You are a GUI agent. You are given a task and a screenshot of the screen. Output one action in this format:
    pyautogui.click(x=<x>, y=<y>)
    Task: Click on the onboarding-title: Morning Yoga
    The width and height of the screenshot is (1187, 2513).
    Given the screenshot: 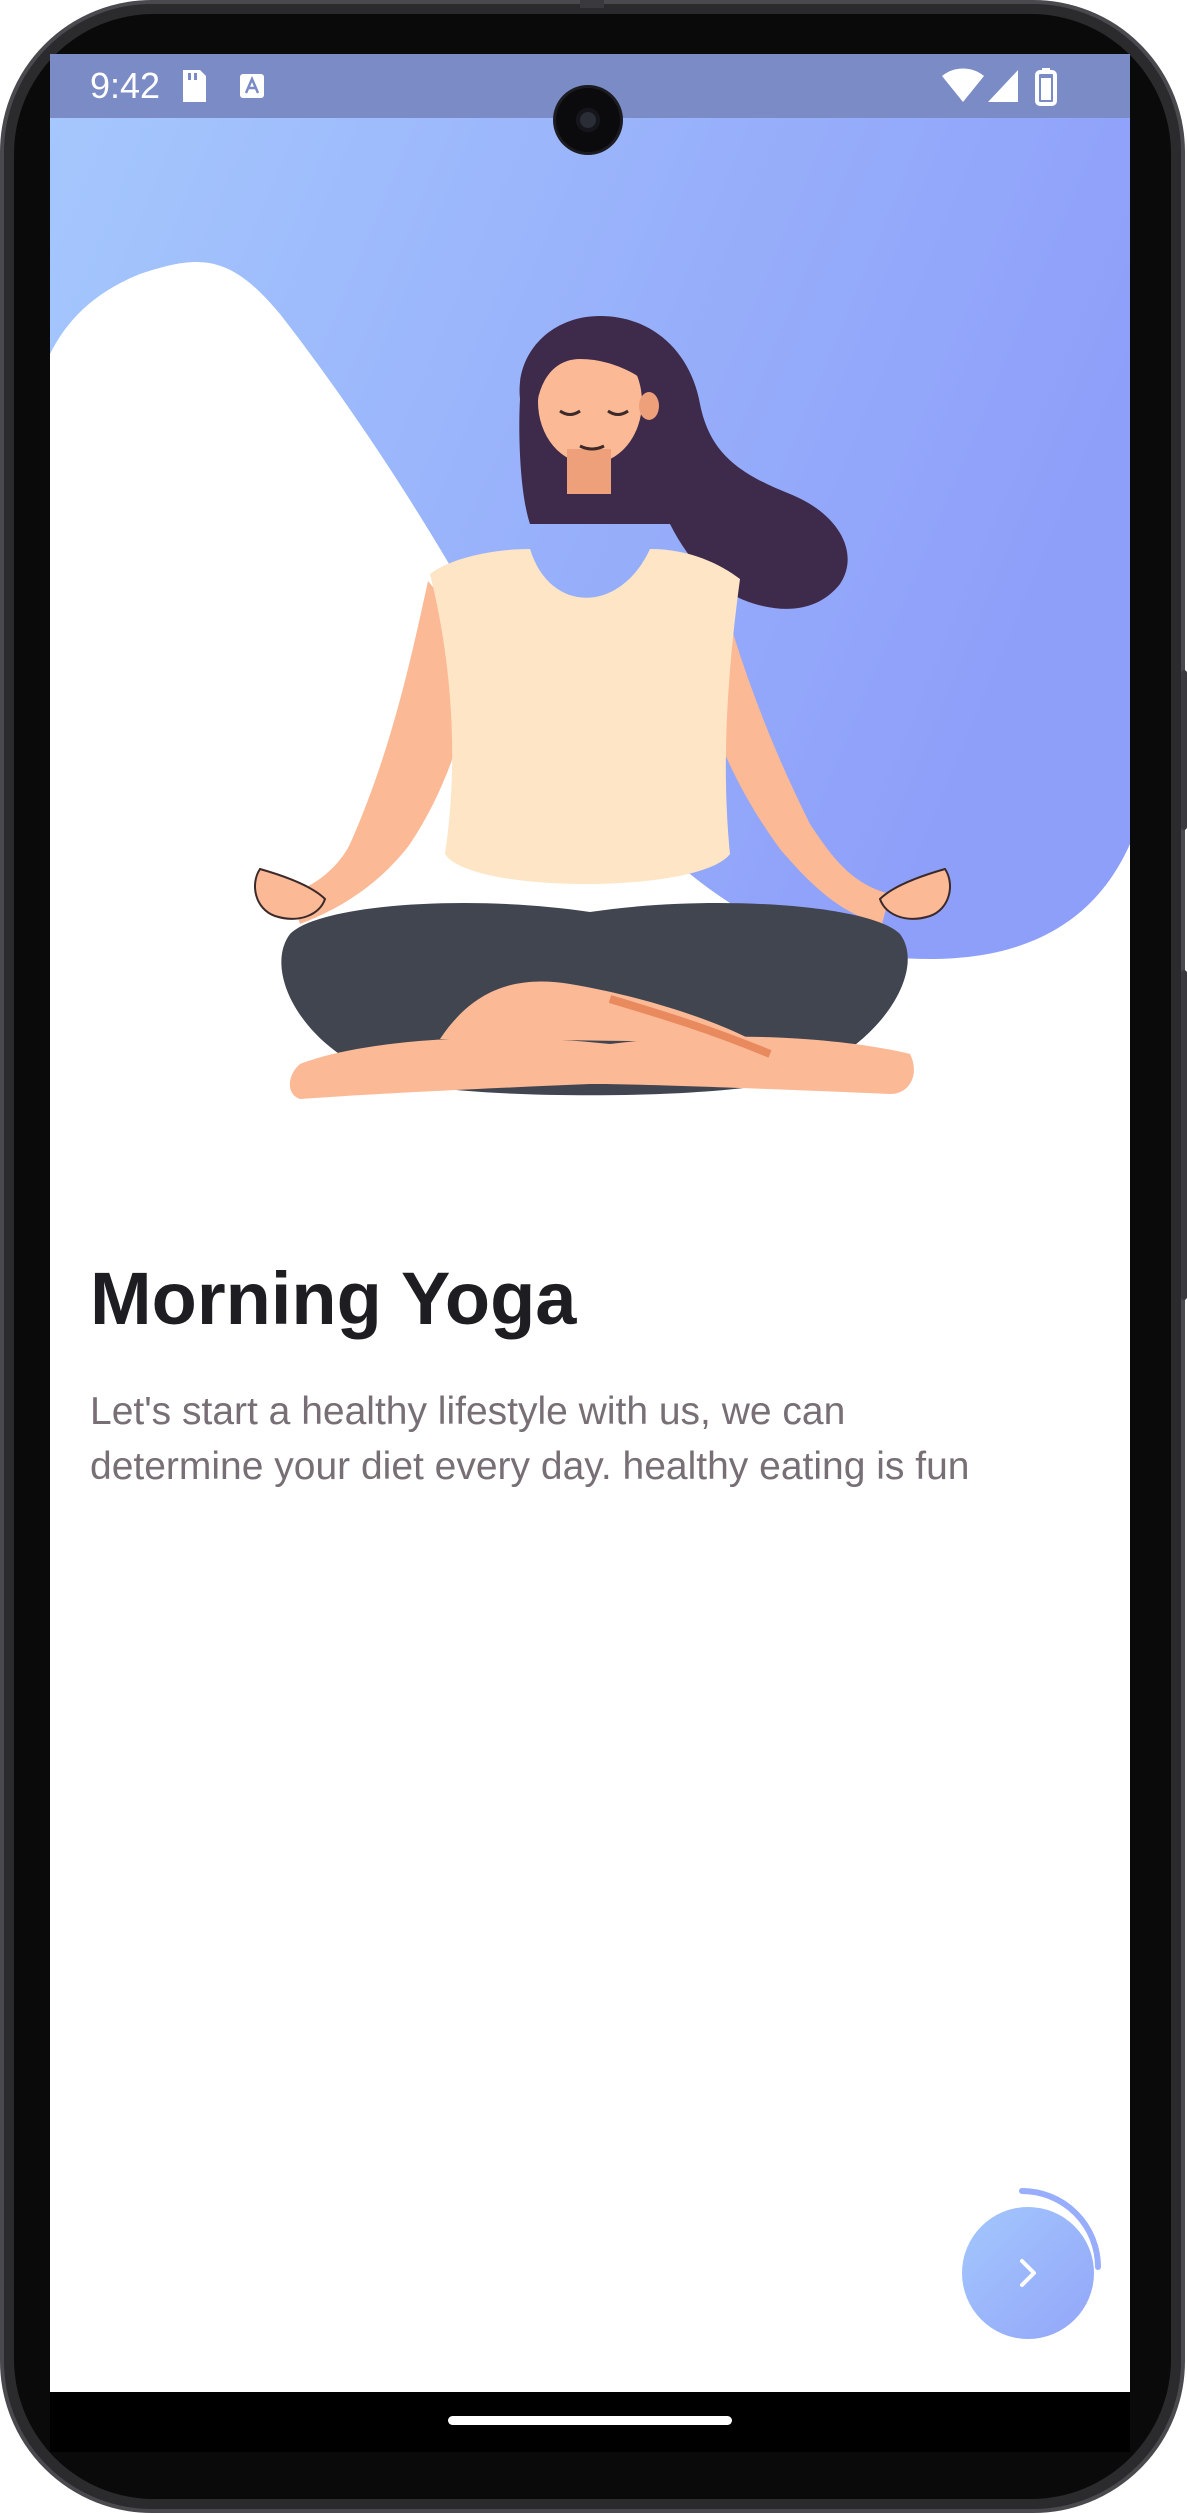 What is the action you would take?
    pyautogui.click(x=333, y=1298)
    